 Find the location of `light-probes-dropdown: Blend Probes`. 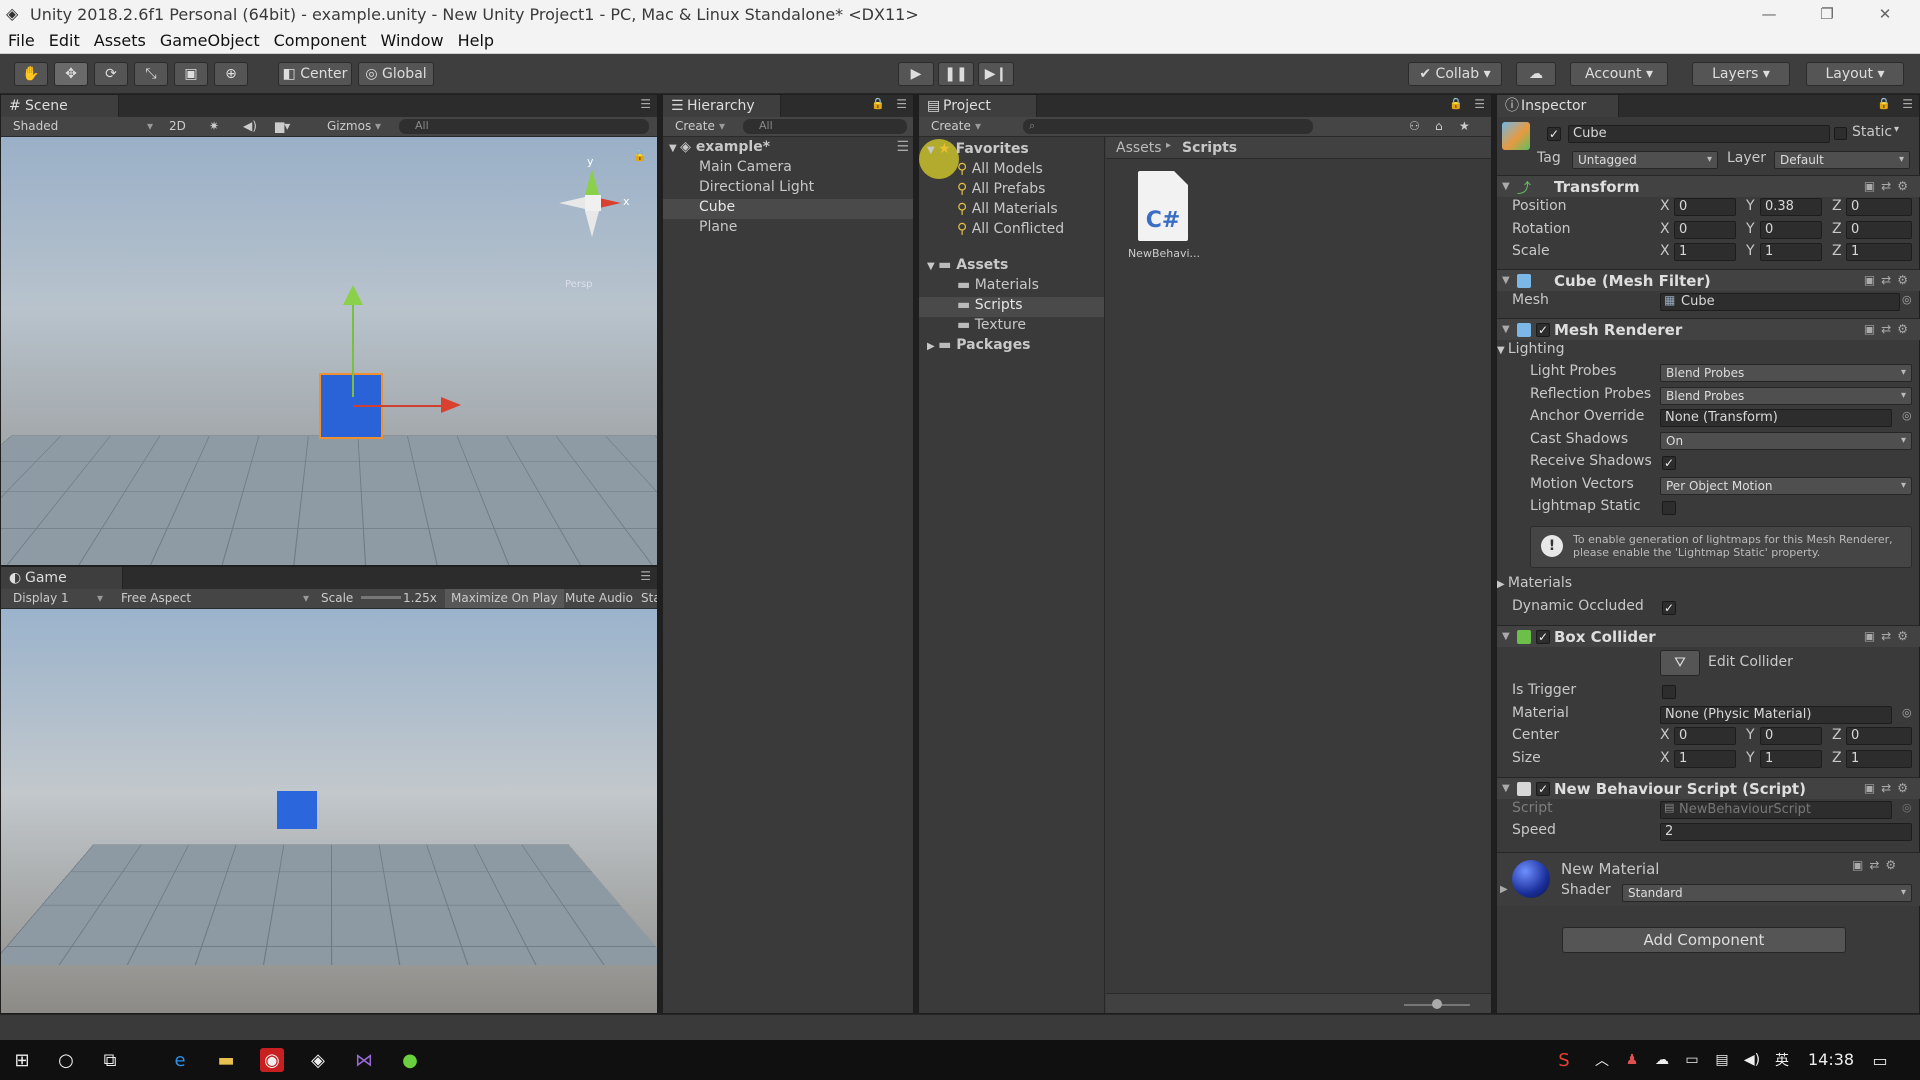

light-probes-dropdown: Blend Probes is located at coordinates (1786, 373).